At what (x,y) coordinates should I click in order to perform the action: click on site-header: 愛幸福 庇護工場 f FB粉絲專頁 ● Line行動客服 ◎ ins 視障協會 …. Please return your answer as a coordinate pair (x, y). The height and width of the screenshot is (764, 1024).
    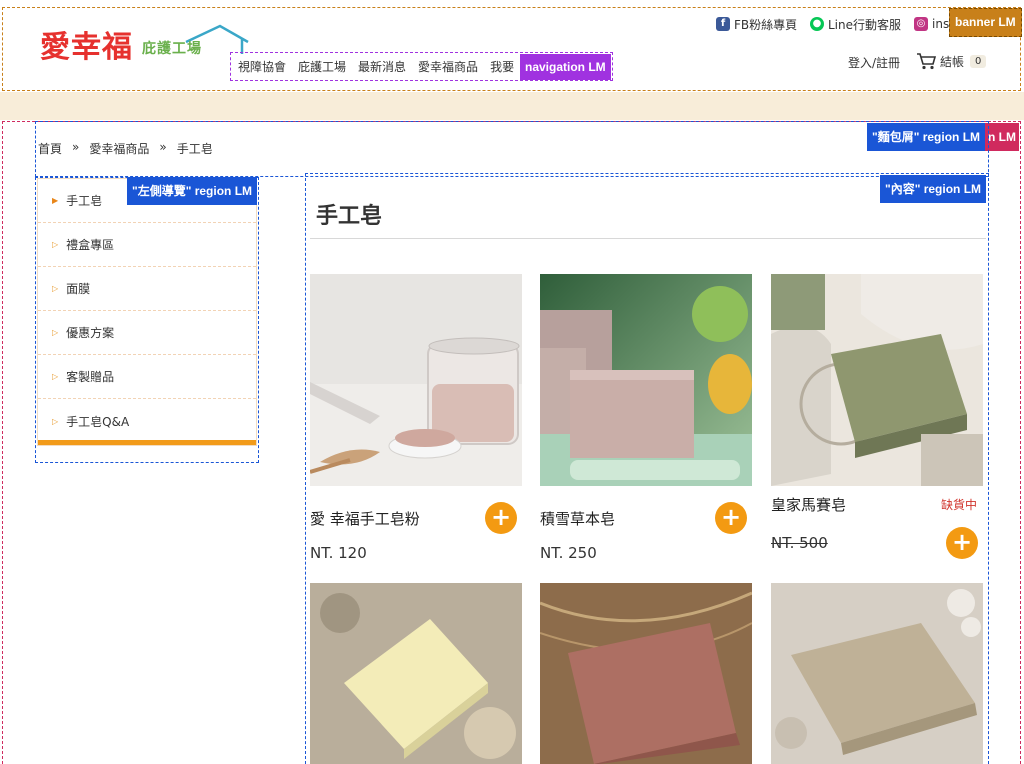
    Looking at the image, I should click on (512, 46).